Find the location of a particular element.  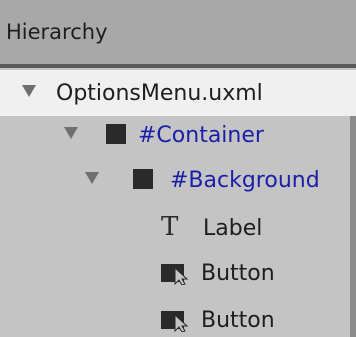

tree-item-label: #Container is located at coordinates (201, 135).